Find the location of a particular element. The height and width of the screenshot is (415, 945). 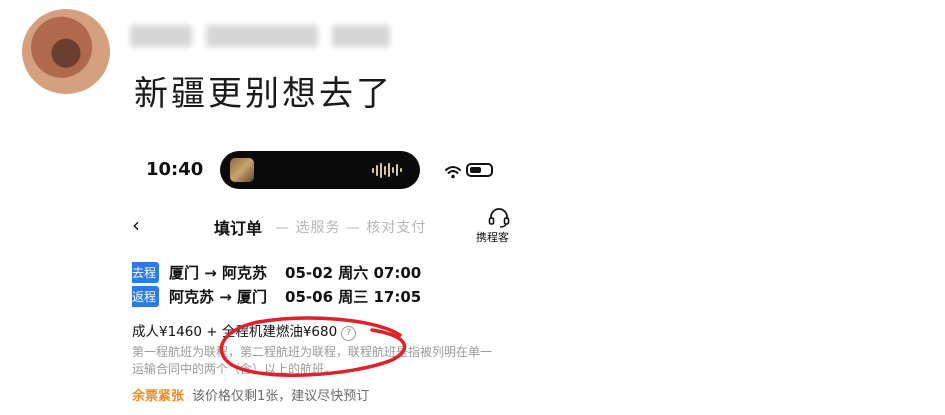

help-icon: ? is located at coordinates (349, 333).